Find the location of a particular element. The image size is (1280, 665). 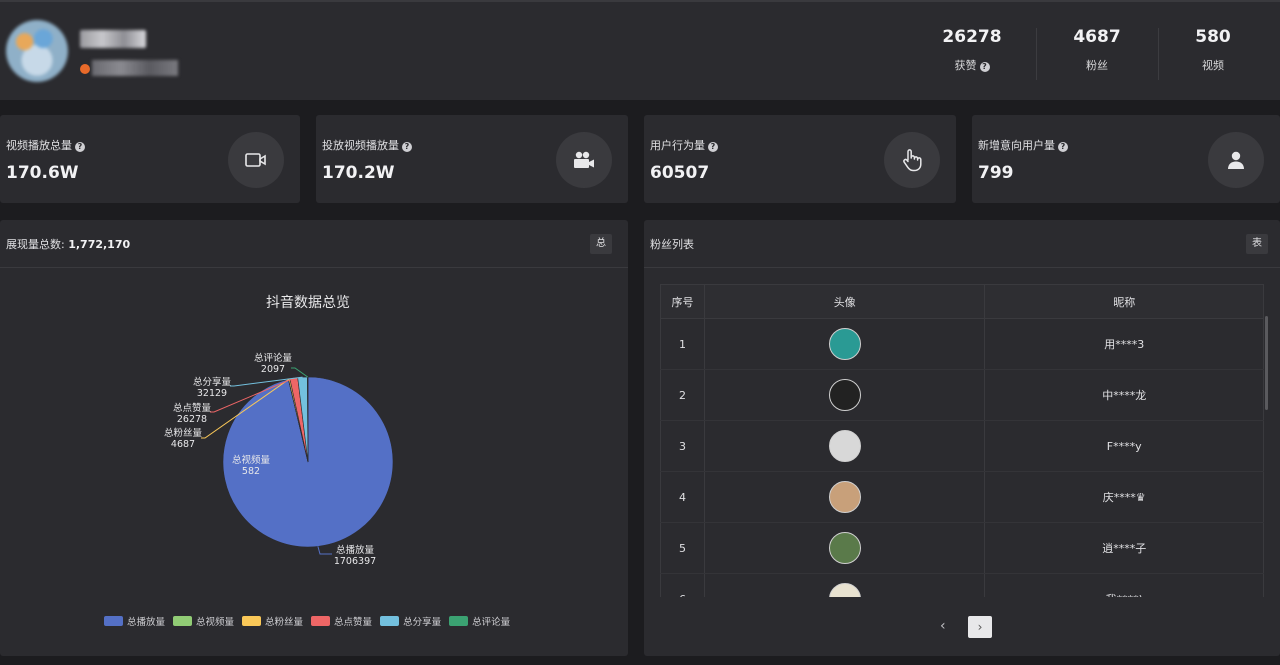

table-row: 4 庆****♛ is located at coordinates (962, 497).